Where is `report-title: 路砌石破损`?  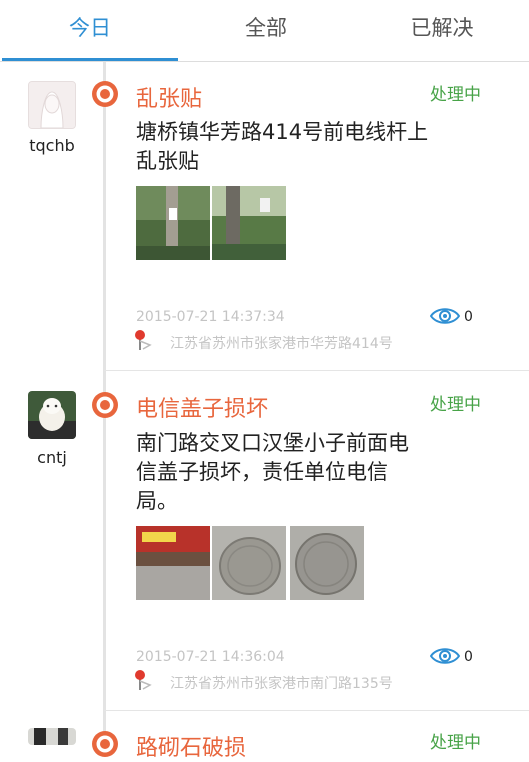 report-title: 路砌石破损 is located at coordinates (191, 746).